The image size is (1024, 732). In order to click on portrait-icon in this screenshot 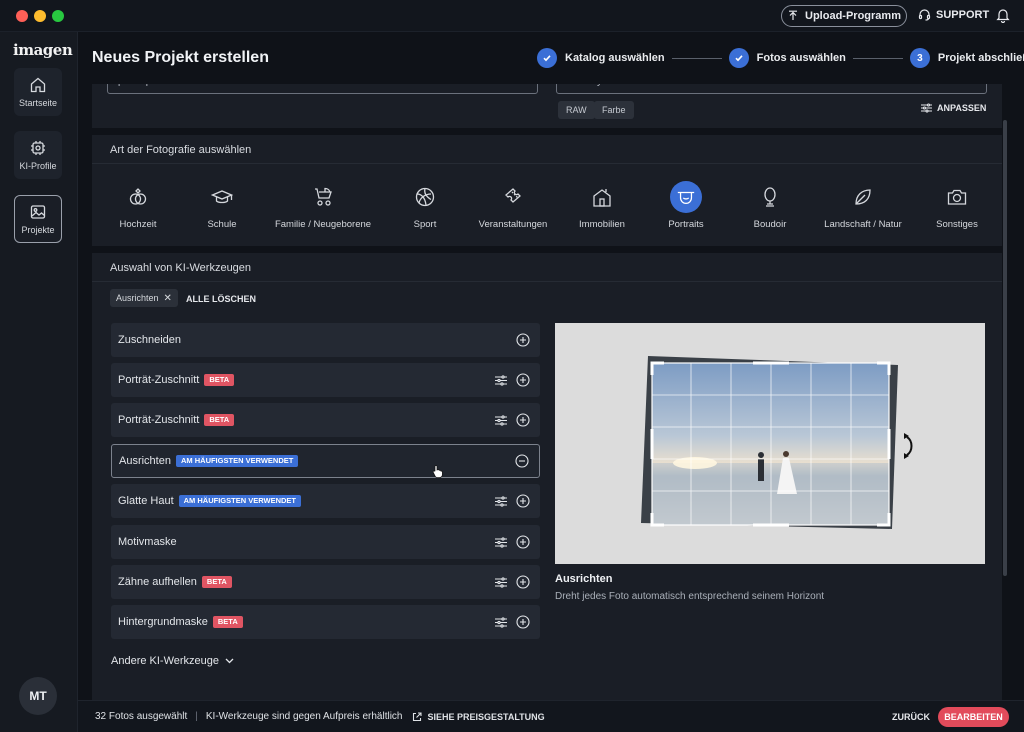, I will do `click(686, 197)`.